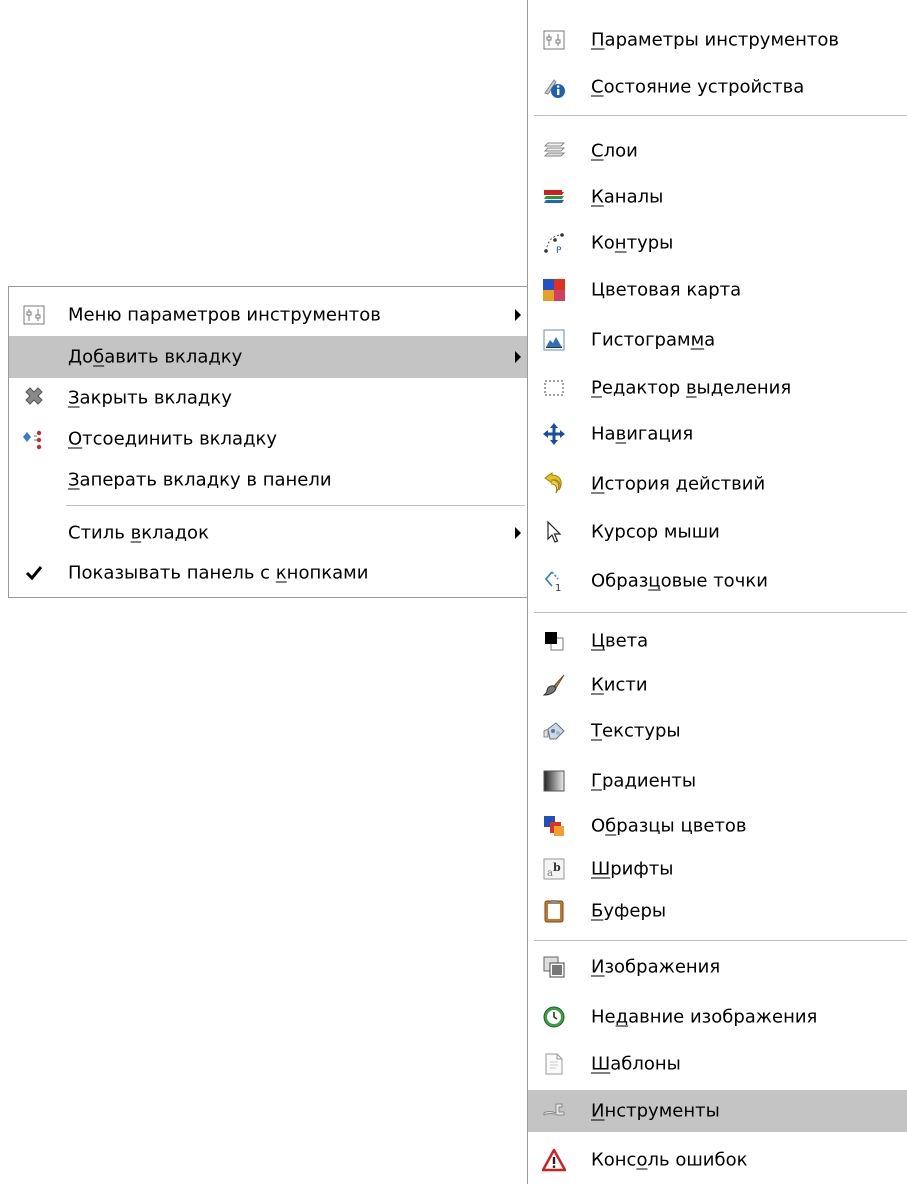 This screenshot has width=907, height=1184. What do you see at coordinates (155, 398) in the screenshot?
I see `label-text: акрыть вкладку` at bounding box center [155, 398].